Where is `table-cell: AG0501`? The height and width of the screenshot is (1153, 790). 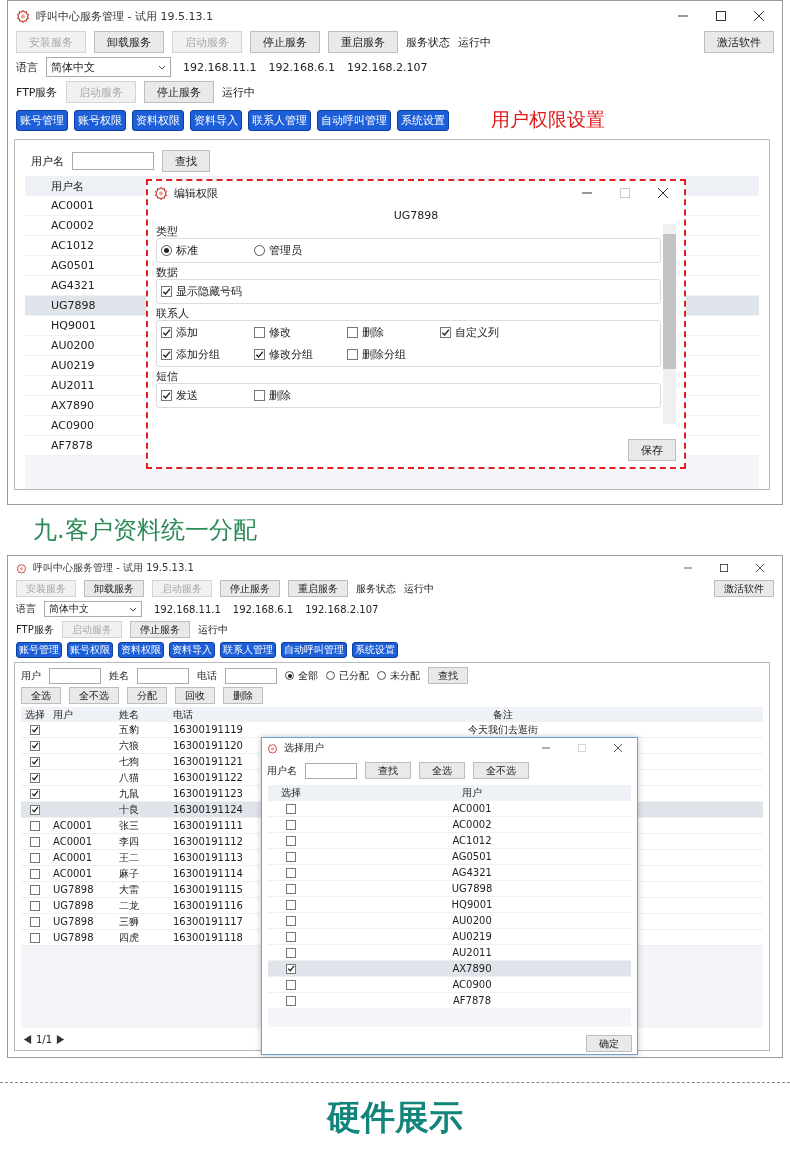
table-cell: AG0501 is located at coordinates (472, 856).